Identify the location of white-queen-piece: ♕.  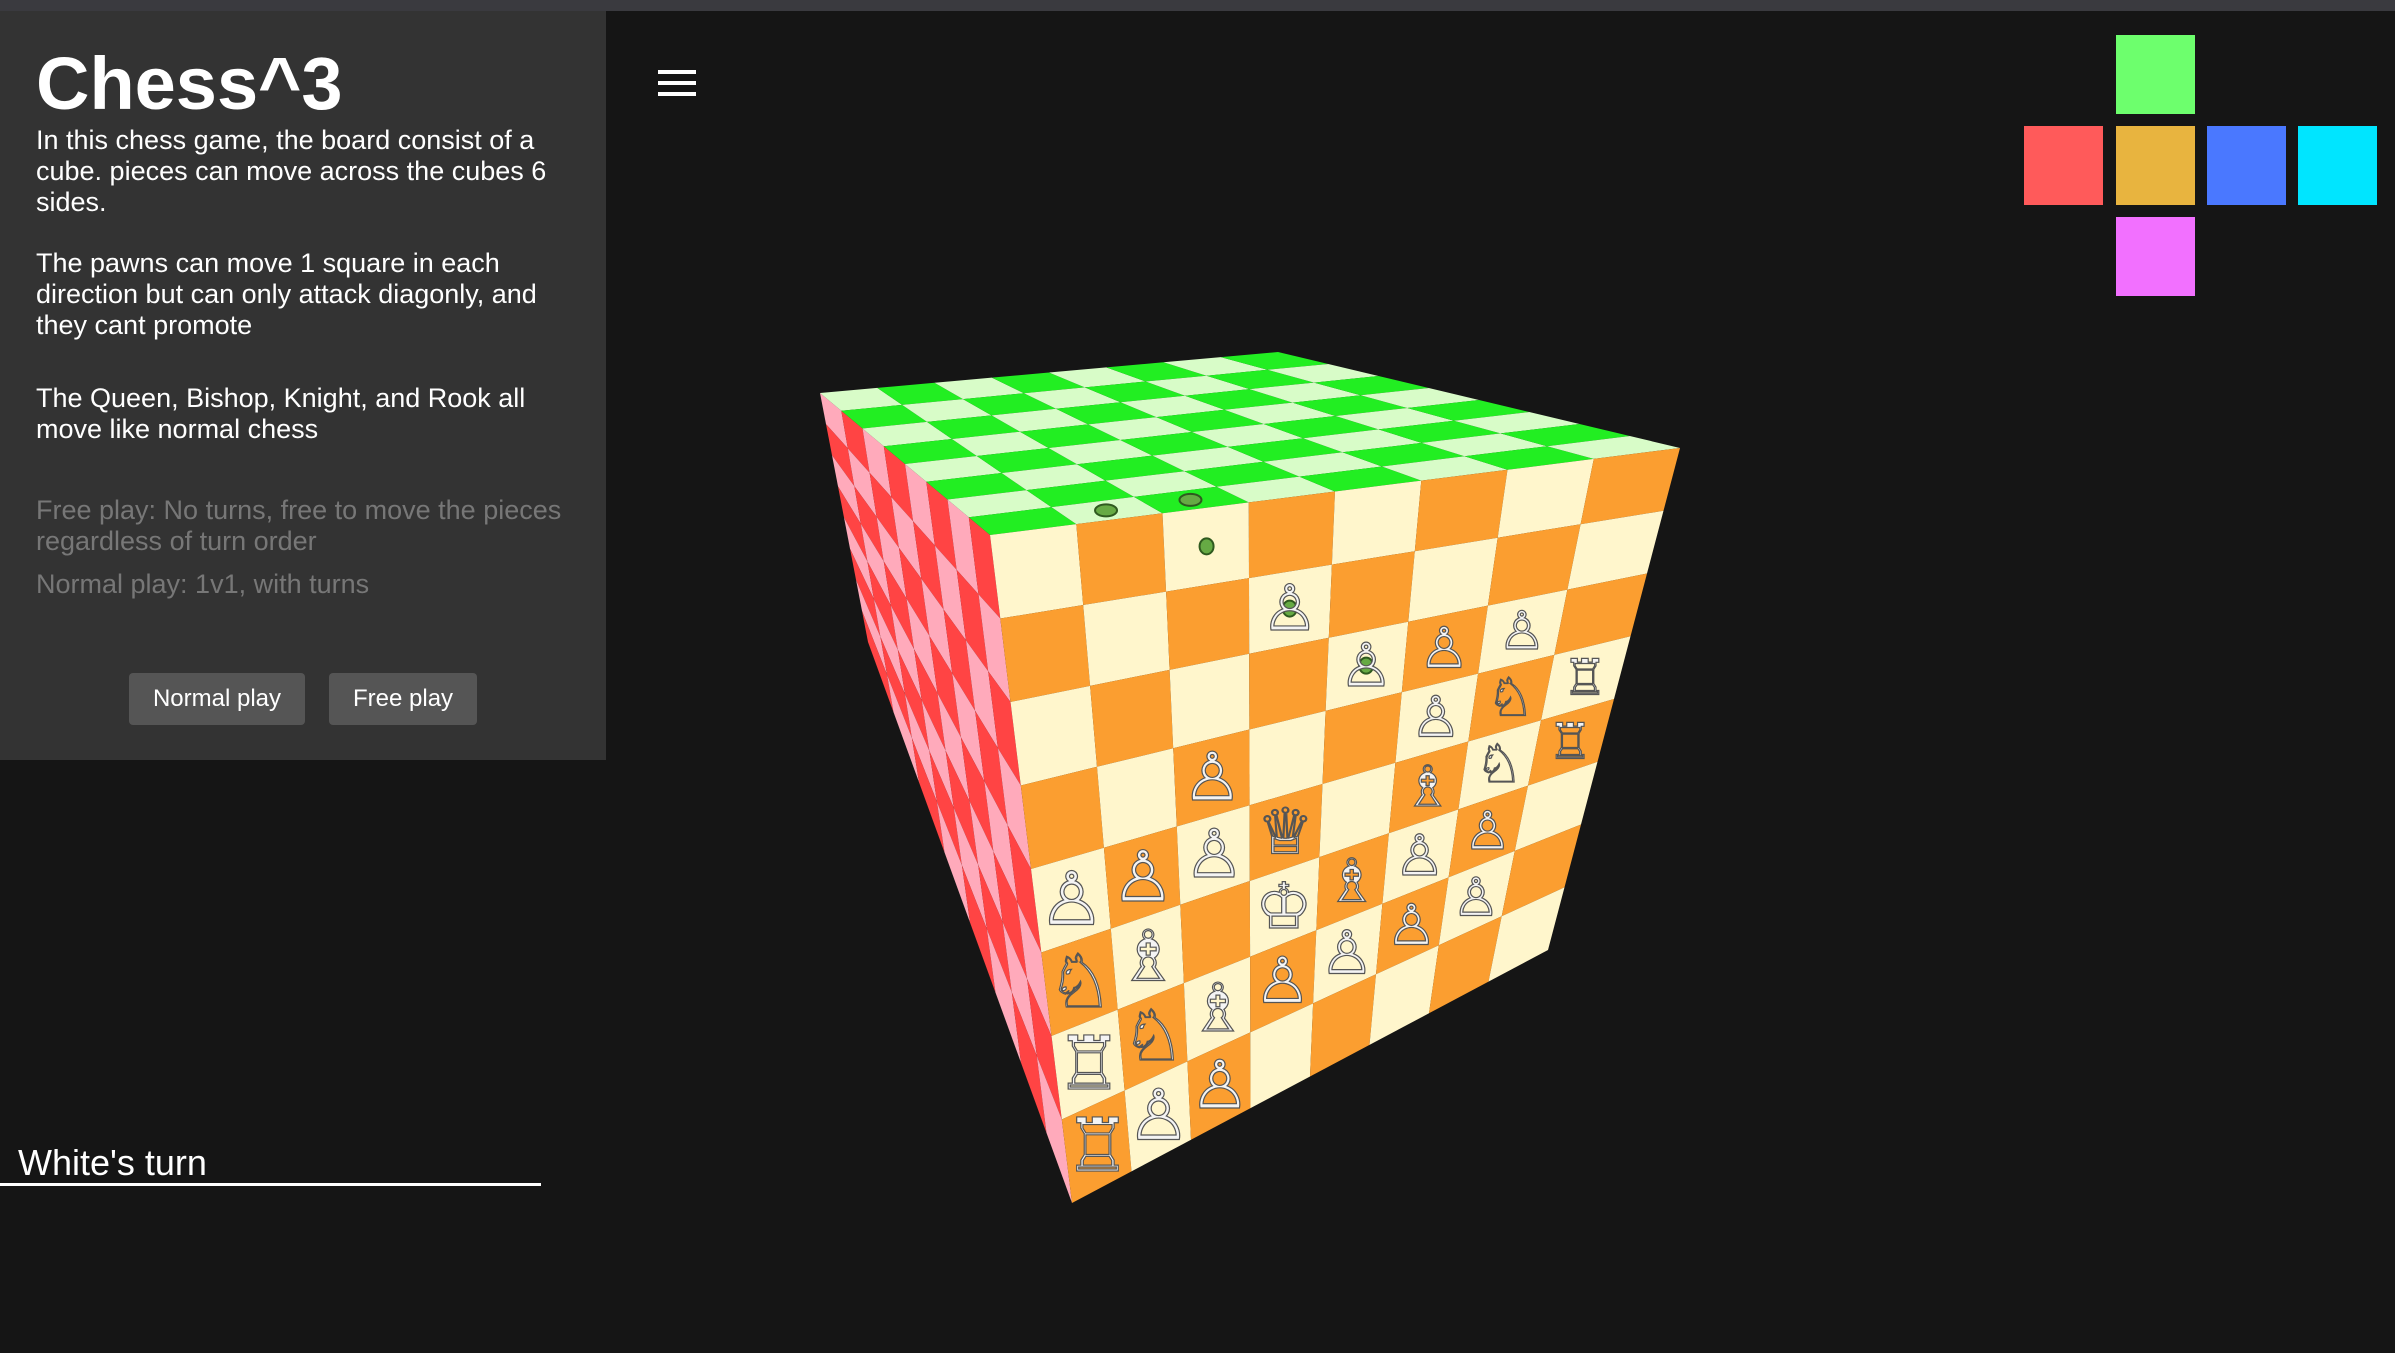
(1285, 831).